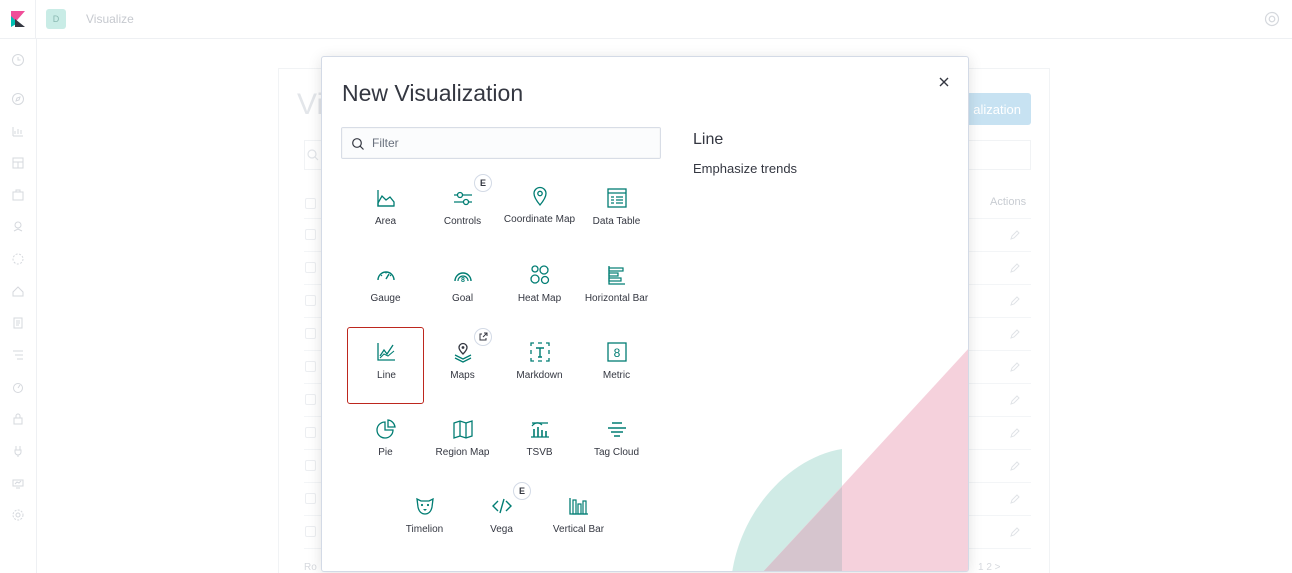 The height and width of the screenshot is (573, 1292). What do you see at coordinates (512, 143) in the screenshot?
I see `filter-input` at bounding box center [512, 143].